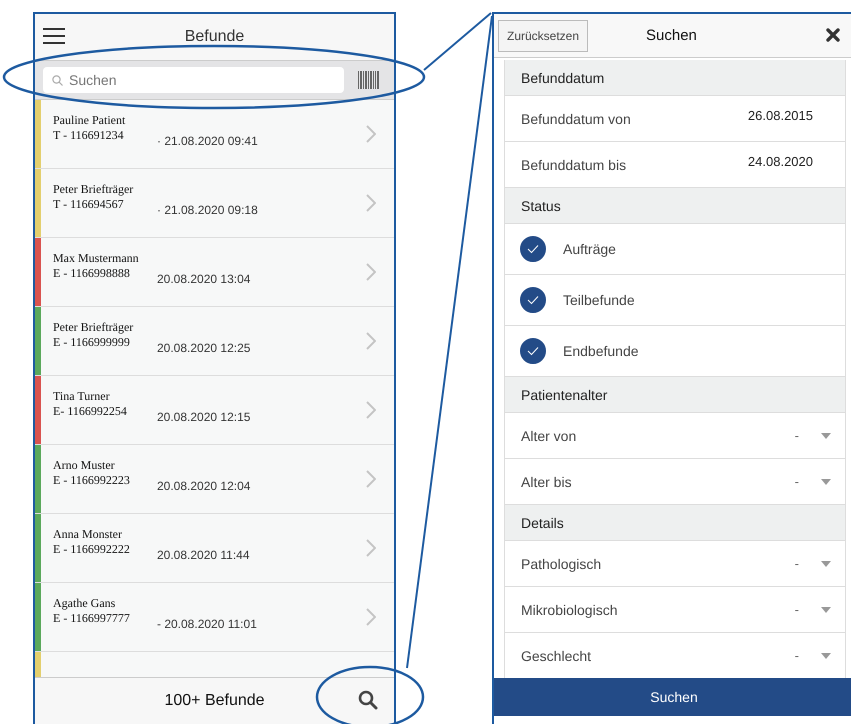 The image size is (851, 724). What do you see at coordinates (214, 701) in the screenshot?
I see `result-count: 100+ Befunde` at bounding box center [214, 701].